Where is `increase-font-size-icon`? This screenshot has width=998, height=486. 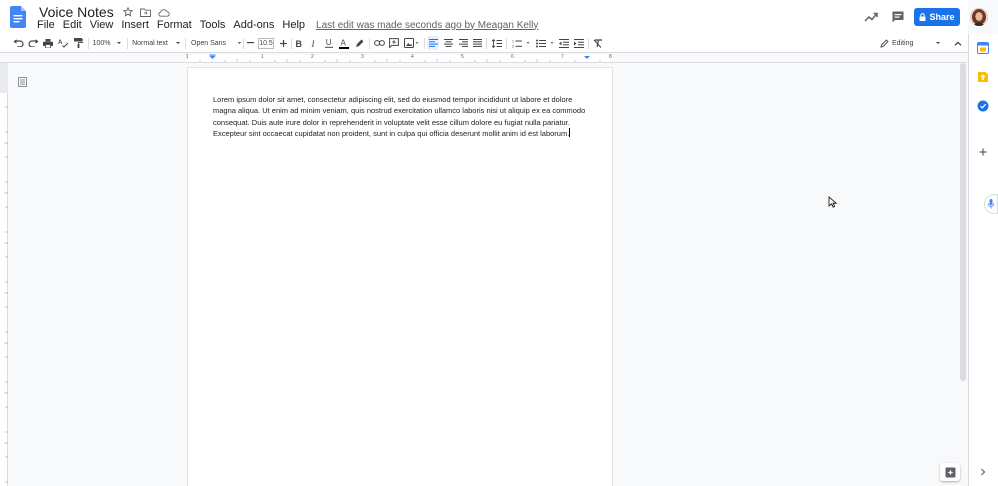 increase-font-size-icon is located at coordinates (283, 43).